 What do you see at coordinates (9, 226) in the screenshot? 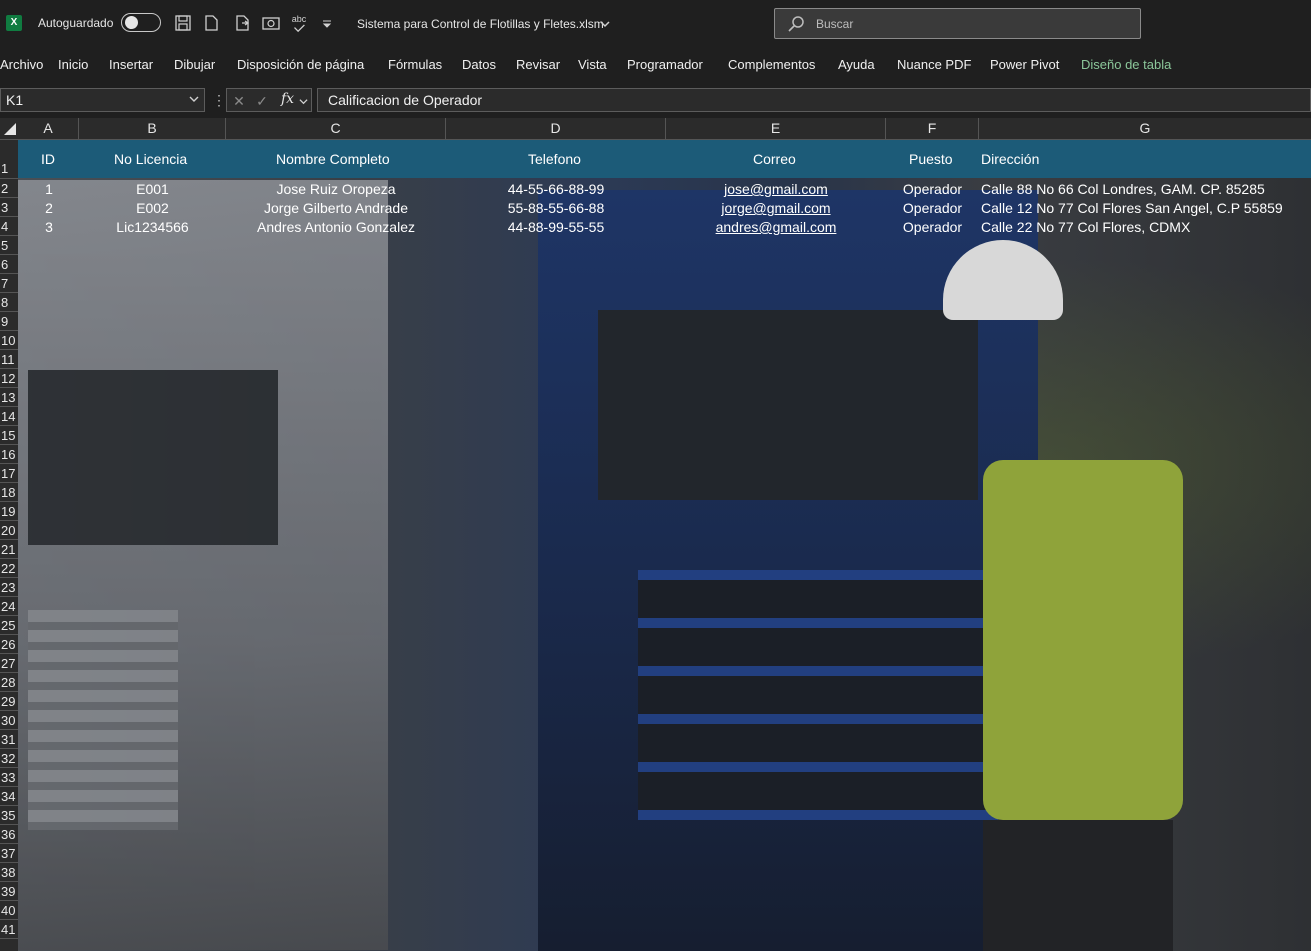
I see `row-header: 4` at bounding box center [9, 226].